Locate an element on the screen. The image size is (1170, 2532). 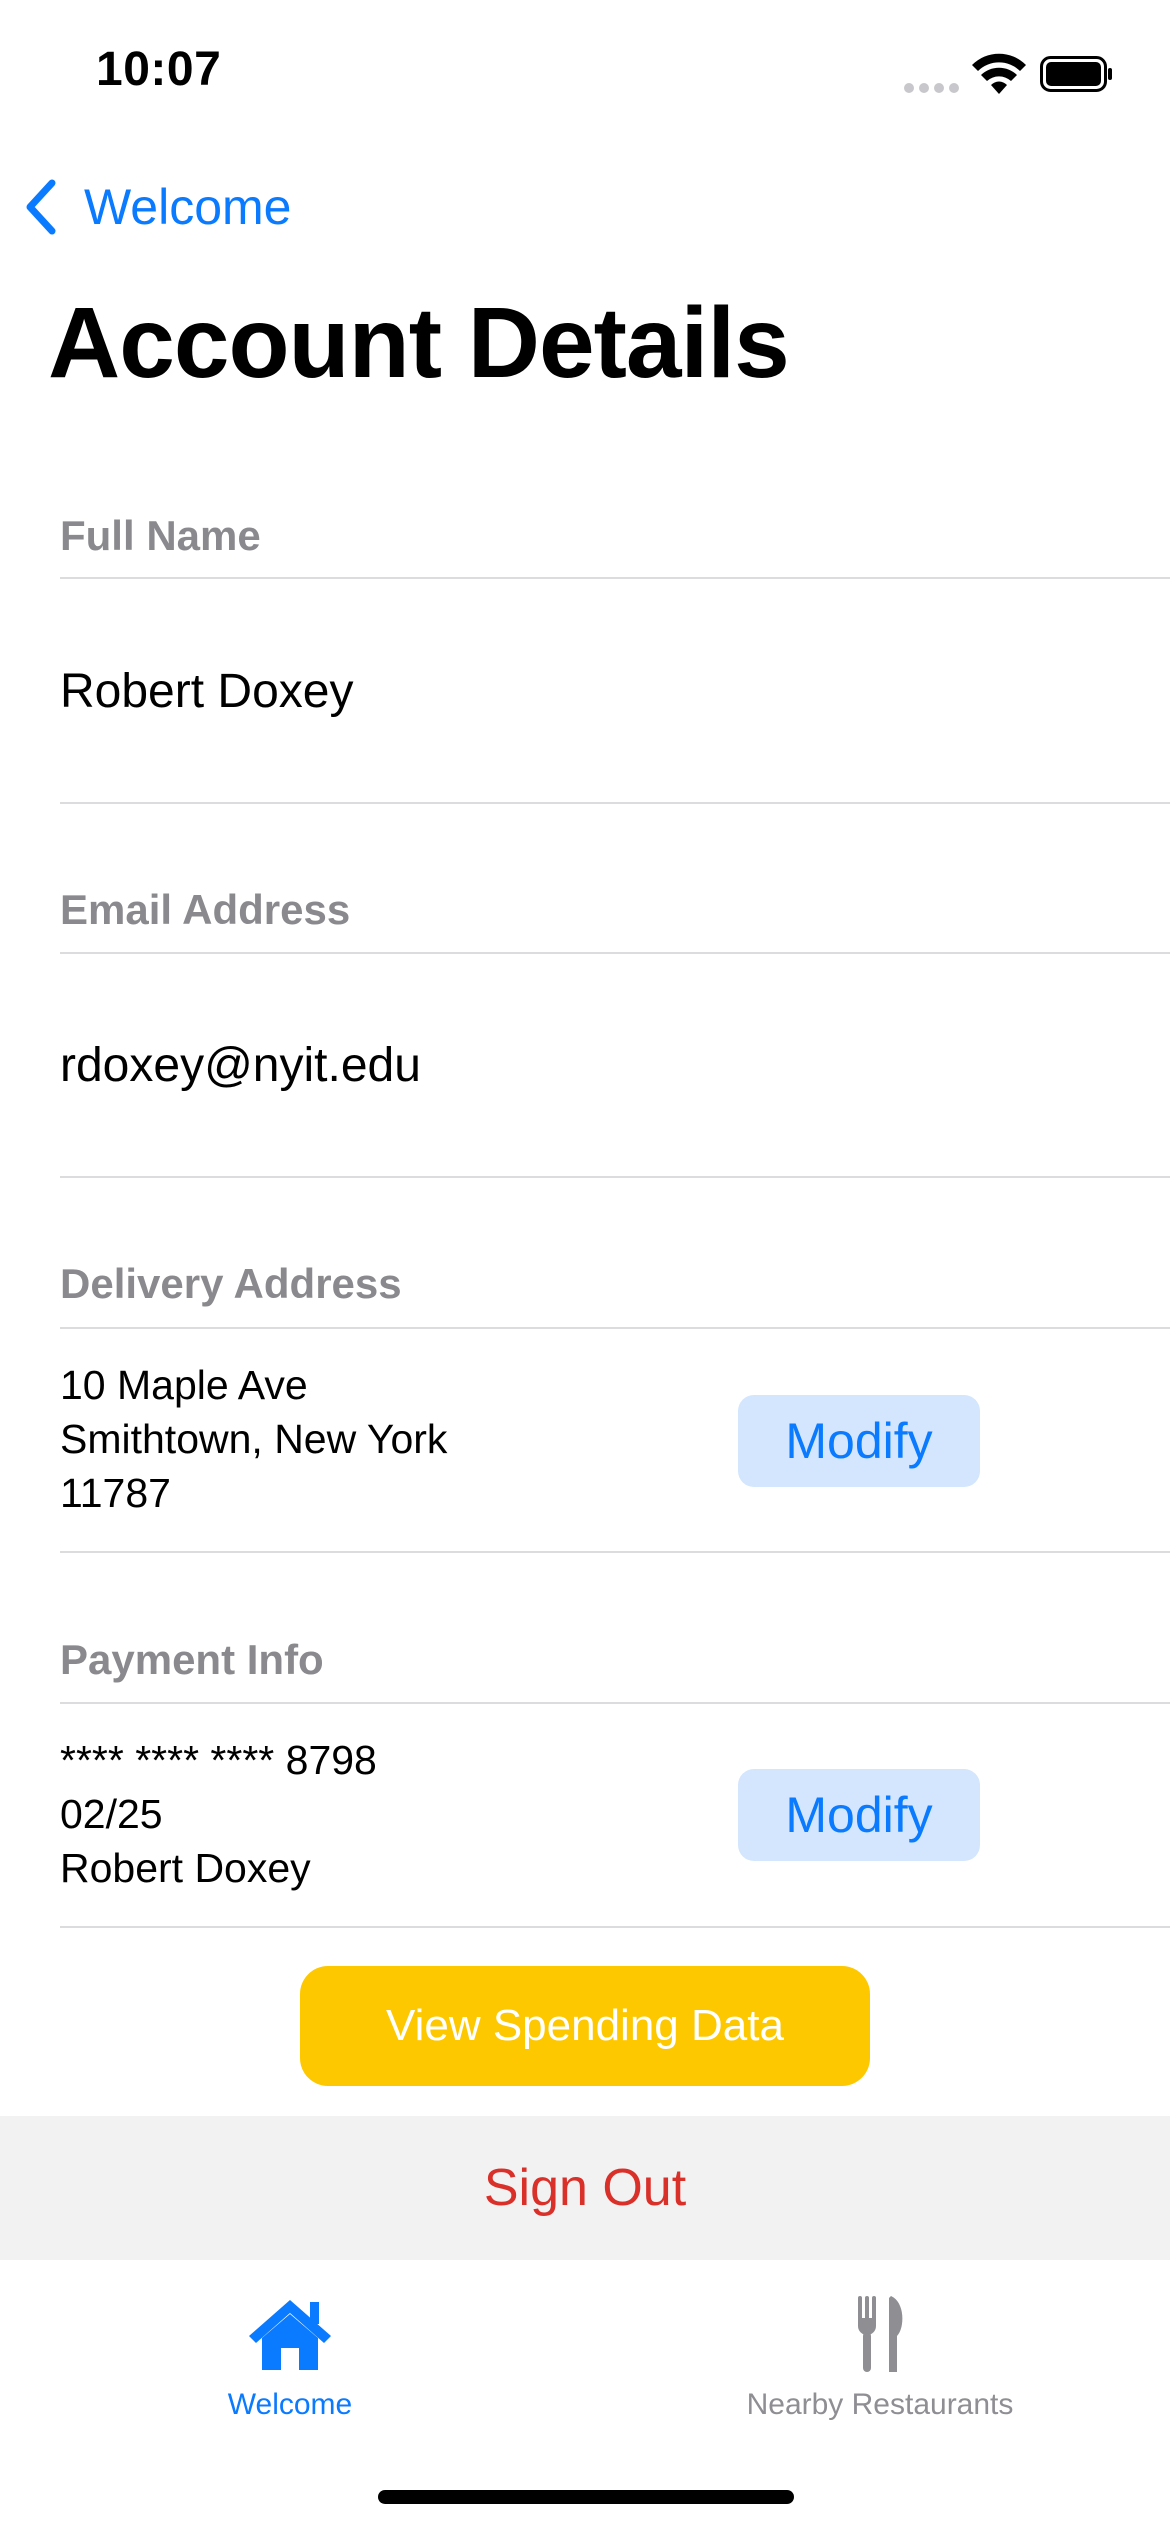
tab-nearby-restaurants-label: Nearby Restaurants is located at coordinates (880, 2404).